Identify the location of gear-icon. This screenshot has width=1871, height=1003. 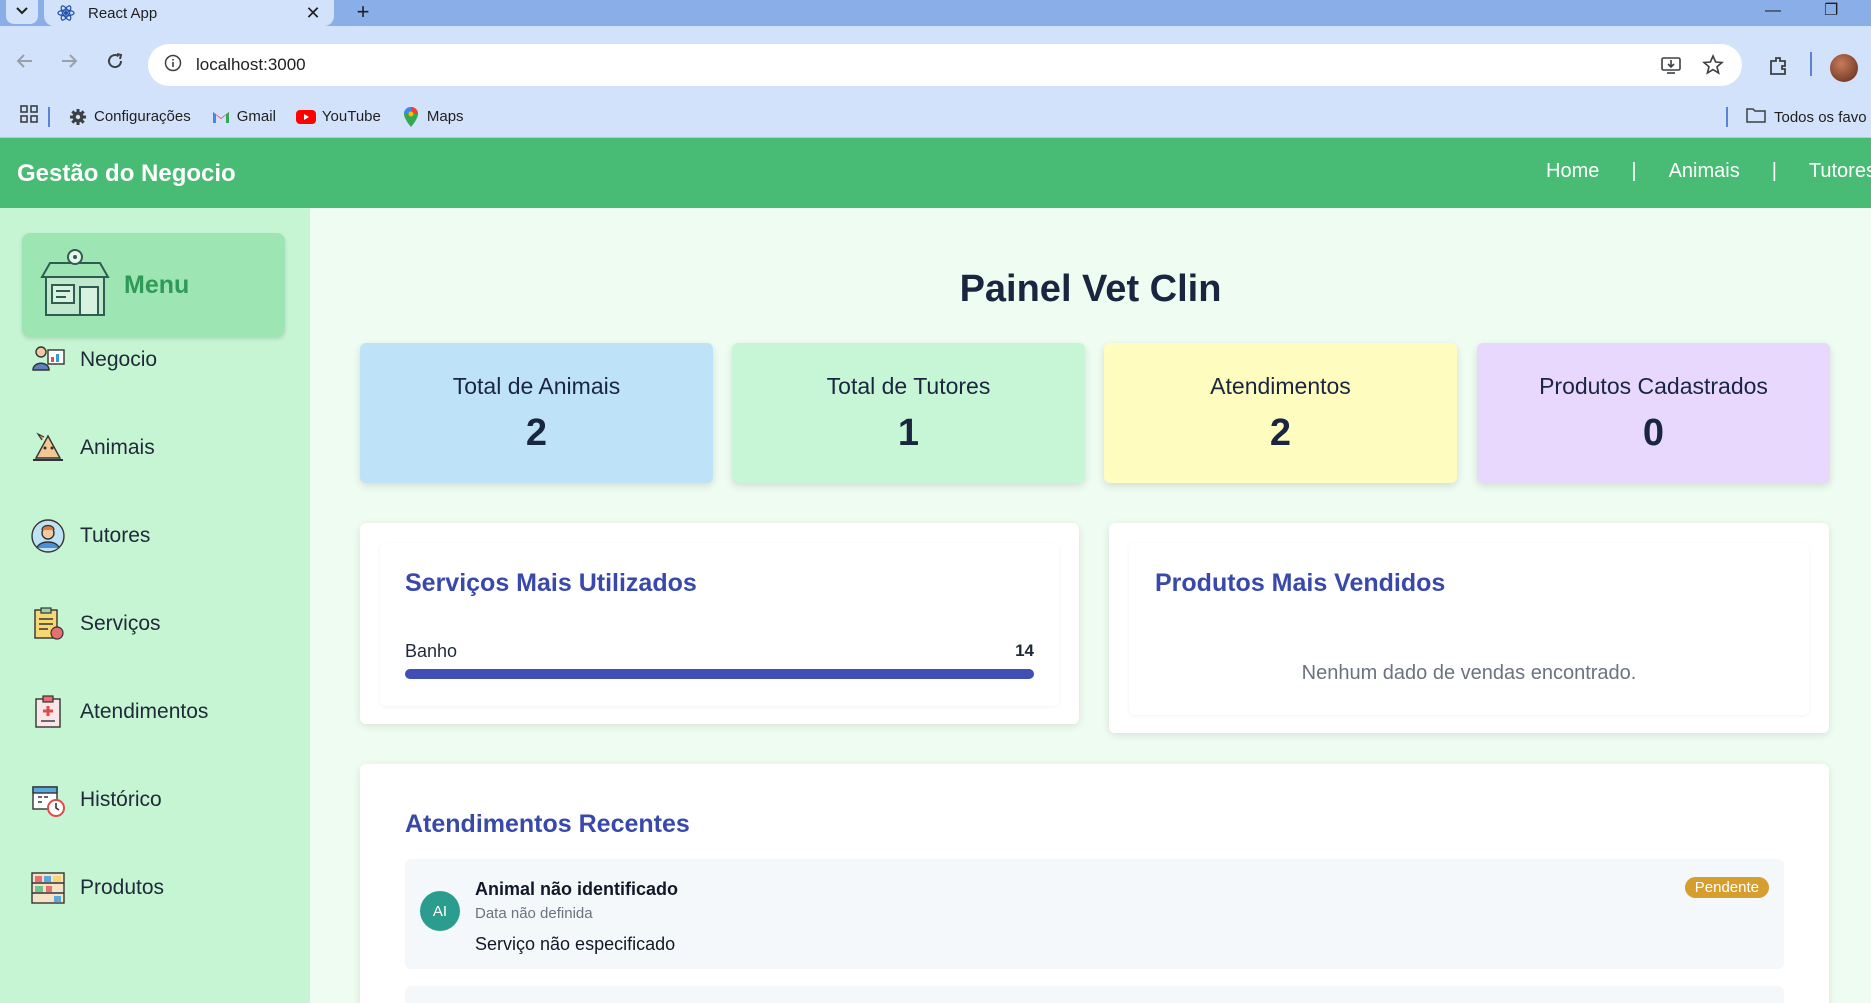
(78, 117).